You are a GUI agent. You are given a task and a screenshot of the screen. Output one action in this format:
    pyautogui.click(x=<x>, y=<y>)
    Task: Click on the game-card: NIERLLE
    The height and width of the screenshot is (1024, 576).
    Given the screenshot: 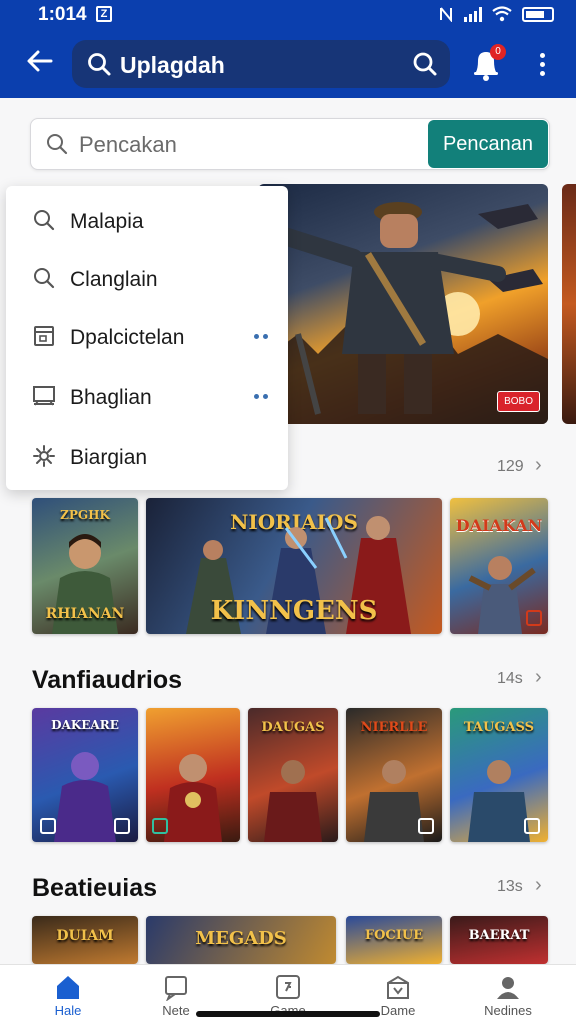 What is the action you would take?
    pyautogui.click(x=394, y=775)
    